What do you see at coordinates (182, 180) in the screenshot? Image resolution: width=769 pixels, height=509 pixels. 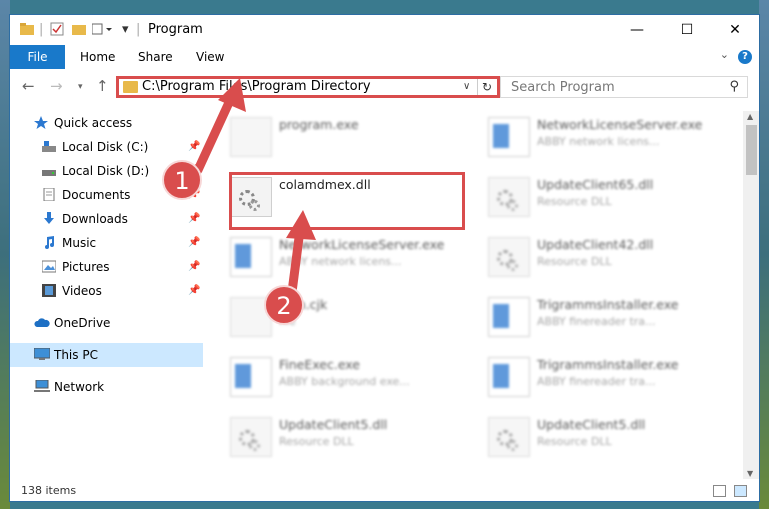 I see `step-badge-1: 1` at bounding box center [182, 180].